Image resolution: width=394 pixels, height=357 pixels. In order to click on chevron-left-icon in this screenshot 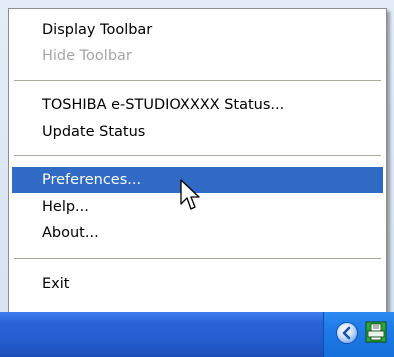, I will do `click(346, 333)`.